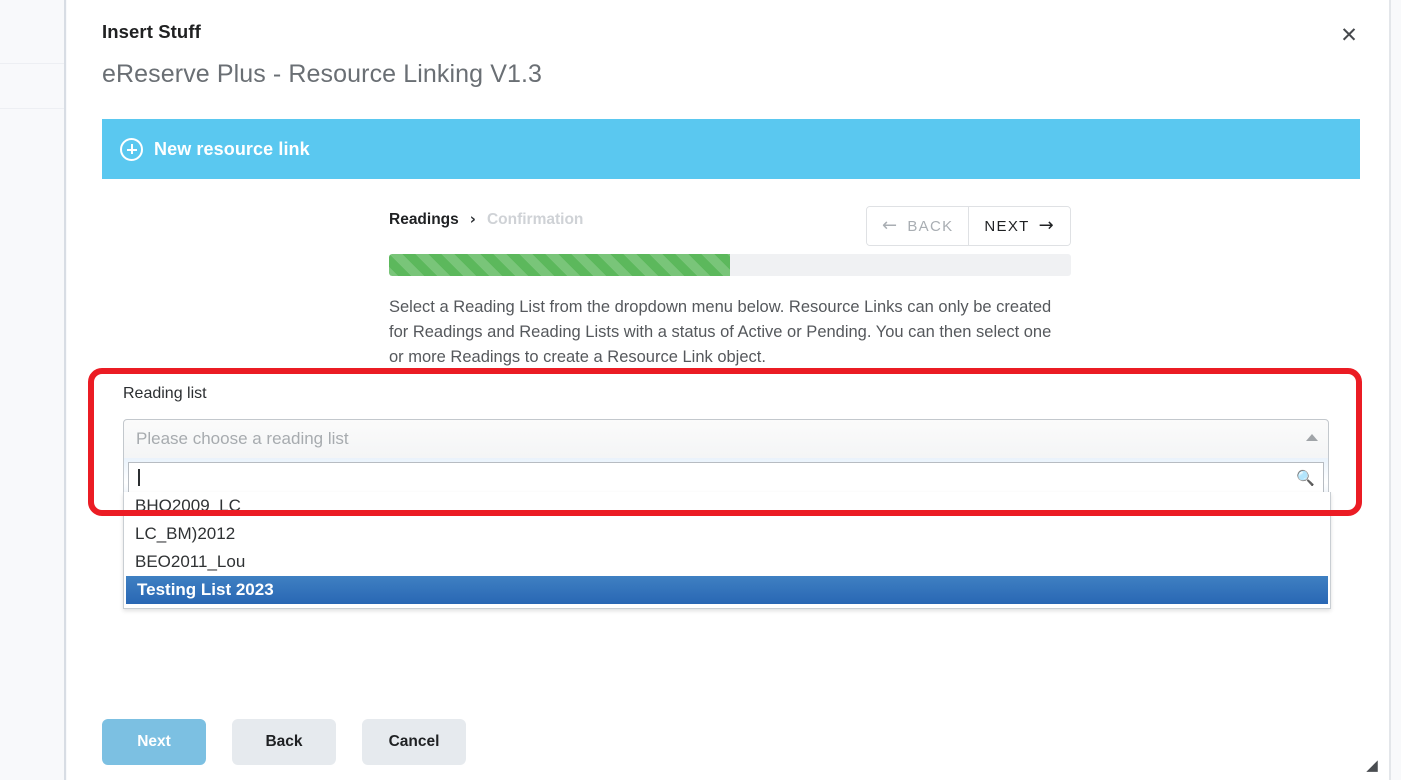  What do you see at coordinates (131, 149) in the screenshot?
I see `plus-circle-icon` at bounding box center [131, 149].